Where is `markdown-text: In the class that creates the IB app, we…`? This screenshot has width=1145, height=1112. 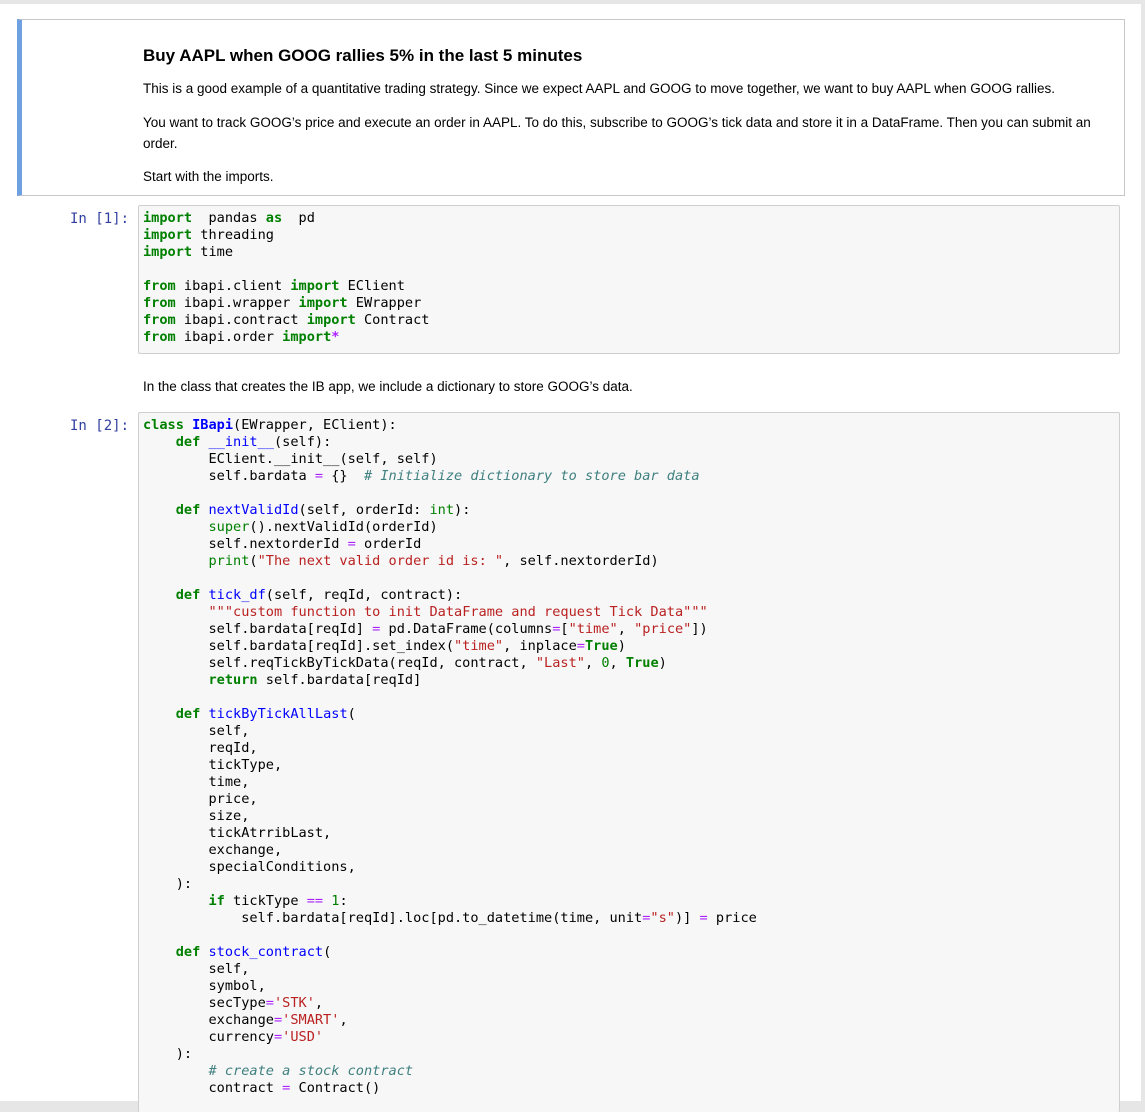
markdown-text: In the class that creates the IB app, we… is located at coordinates (388, 386).